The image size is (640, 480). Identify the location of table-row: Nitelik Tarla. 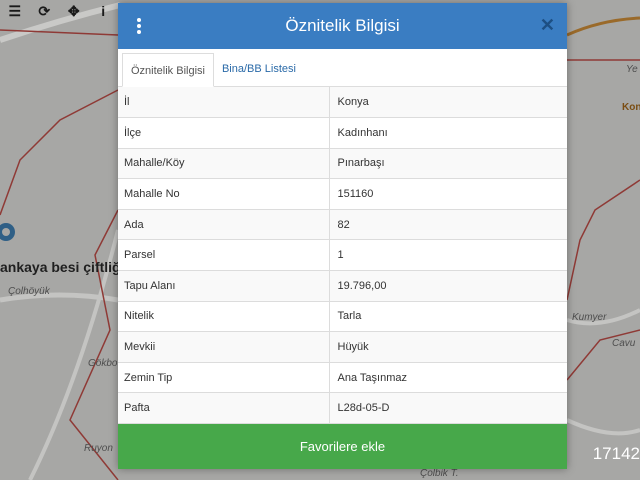
(342, 317).